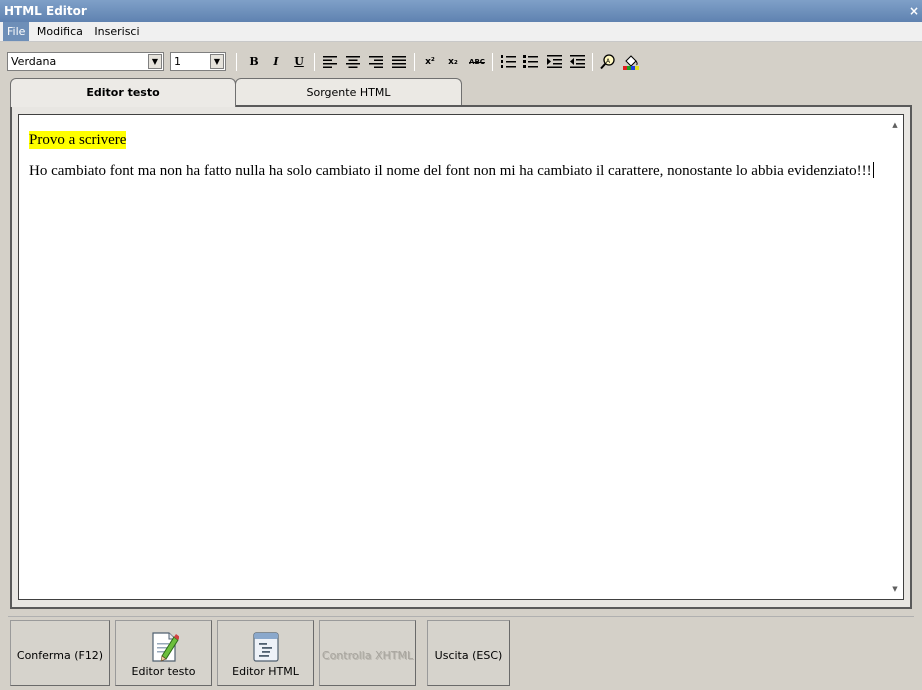  I want to click on font-size-value: 1, so click(177, 61).